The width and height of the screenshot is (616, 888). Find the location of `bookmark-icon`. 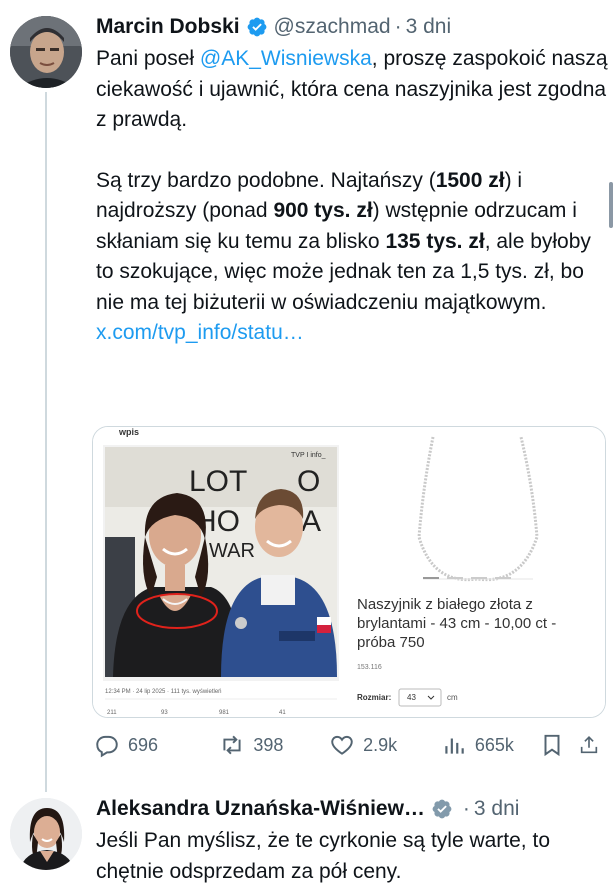

bookmark-icon is located at coordinates (552, 745).